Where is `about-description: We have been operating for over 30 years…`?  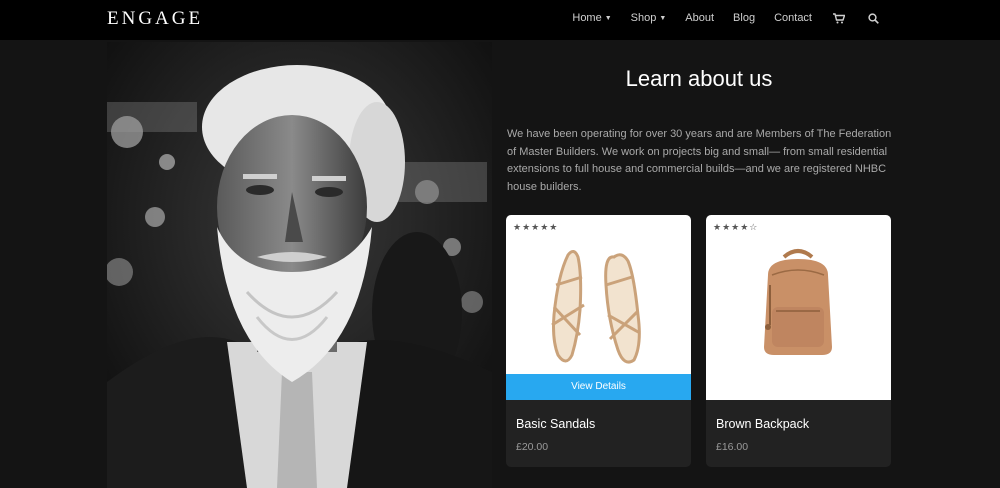 about-description: We have been operating for over 30 years… is located at coordinates (699, 160).